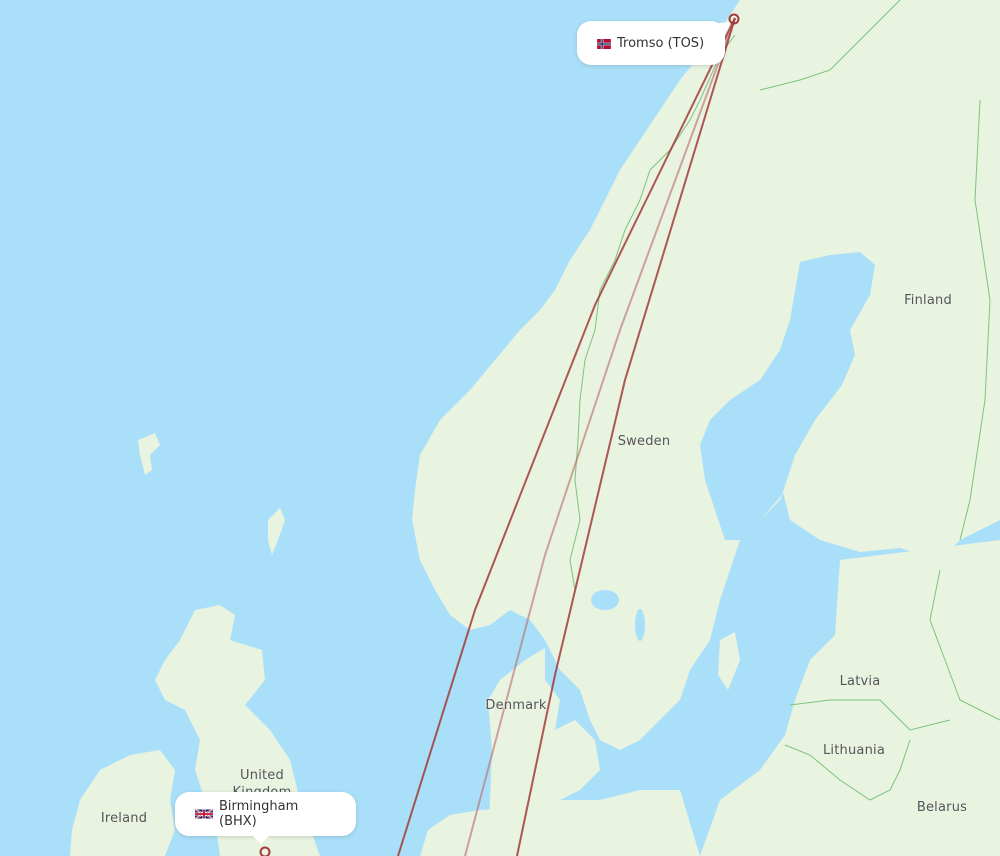 The image size is (1000, 856). Describe the element at coordinates (261, 840) in the screenshot. I see `popup-tail` at that location.